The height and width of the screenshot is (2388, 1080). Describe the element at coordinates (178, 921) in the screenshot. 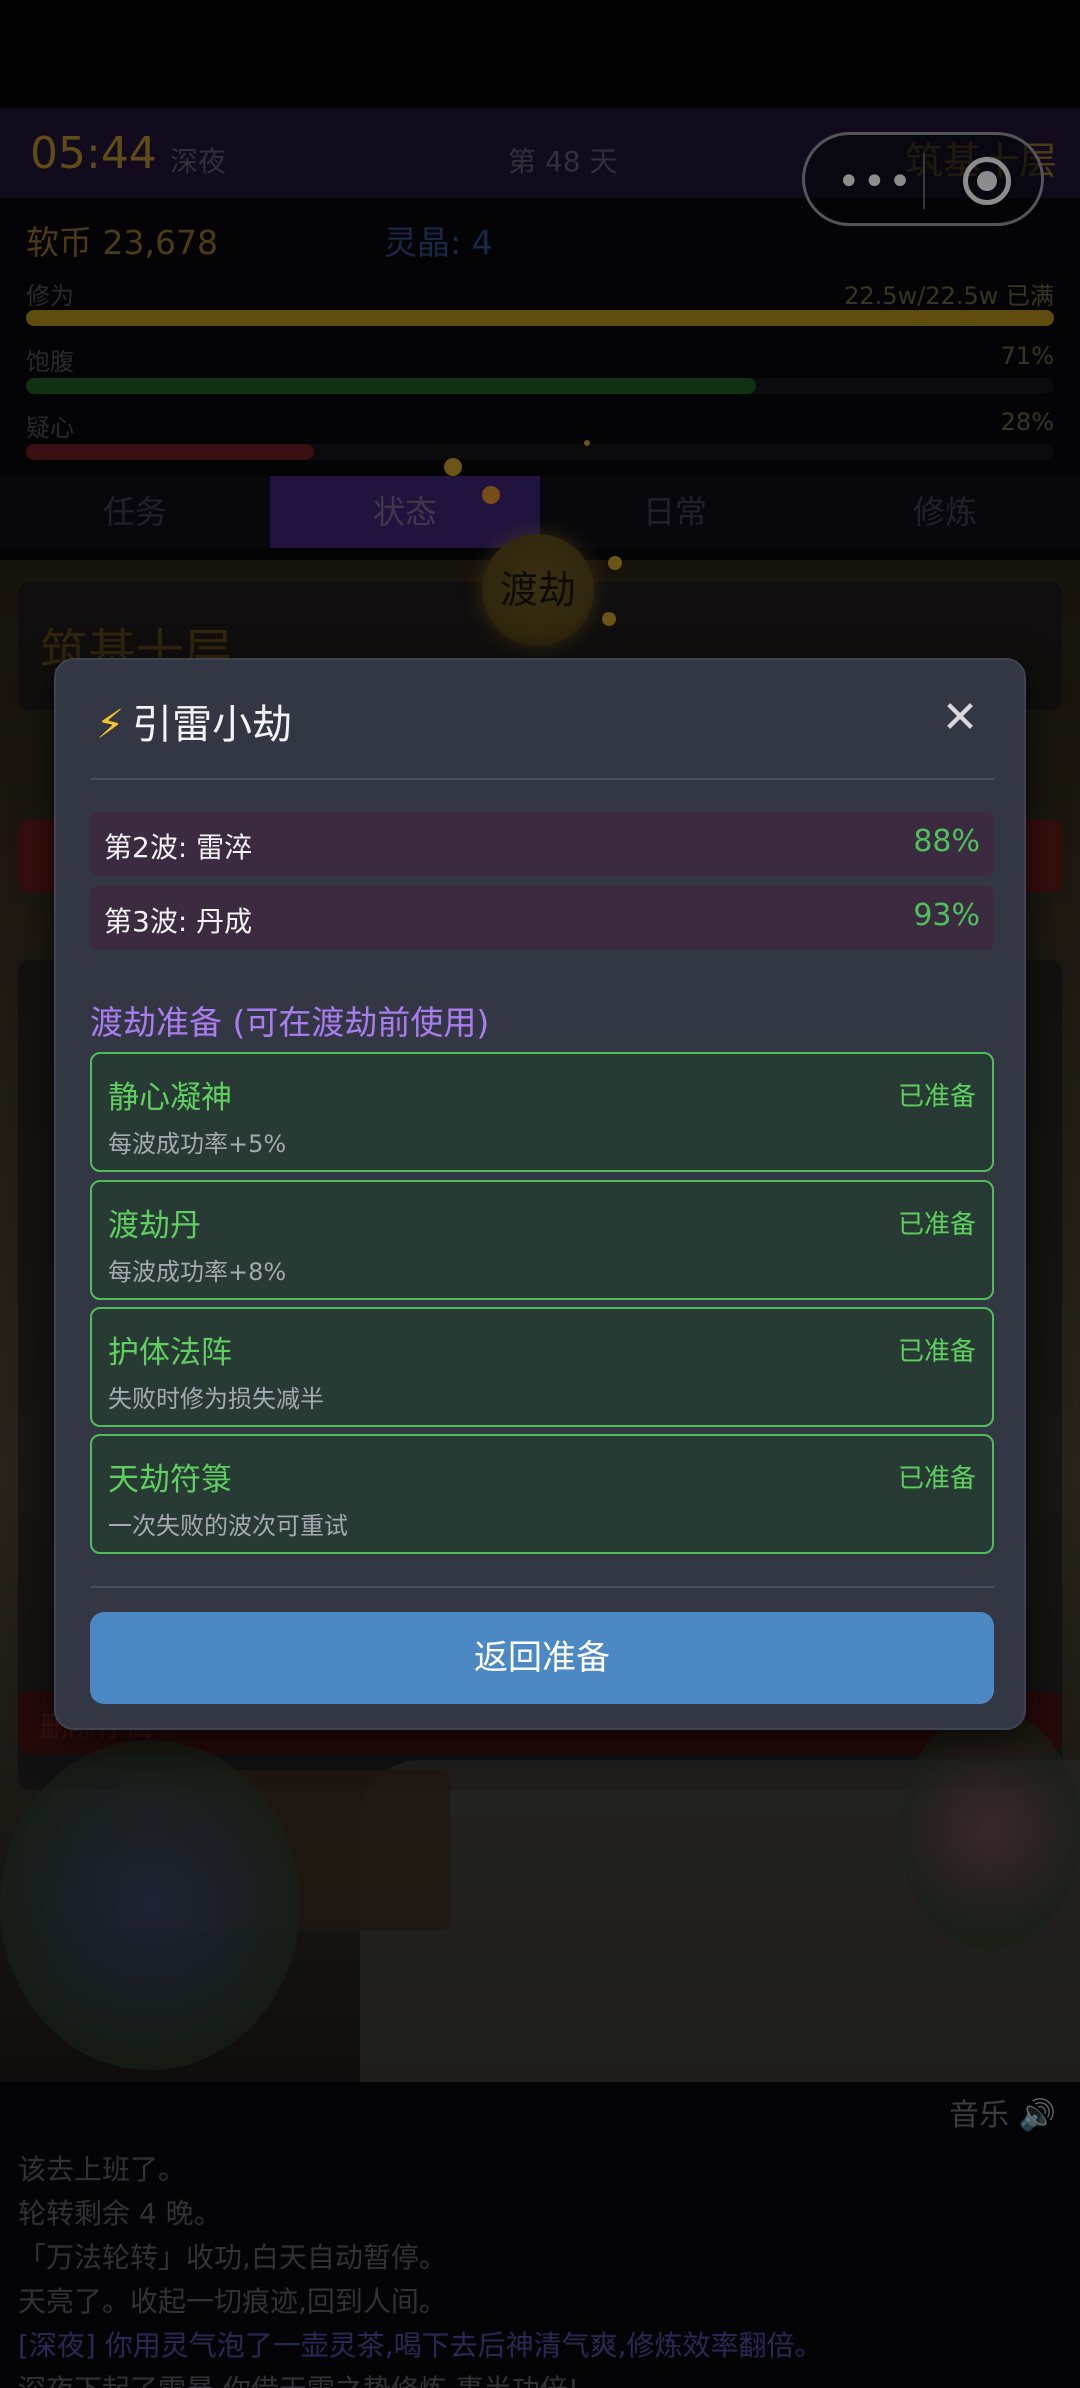

I see `wave-label: 第3波: 丹成` at that location.